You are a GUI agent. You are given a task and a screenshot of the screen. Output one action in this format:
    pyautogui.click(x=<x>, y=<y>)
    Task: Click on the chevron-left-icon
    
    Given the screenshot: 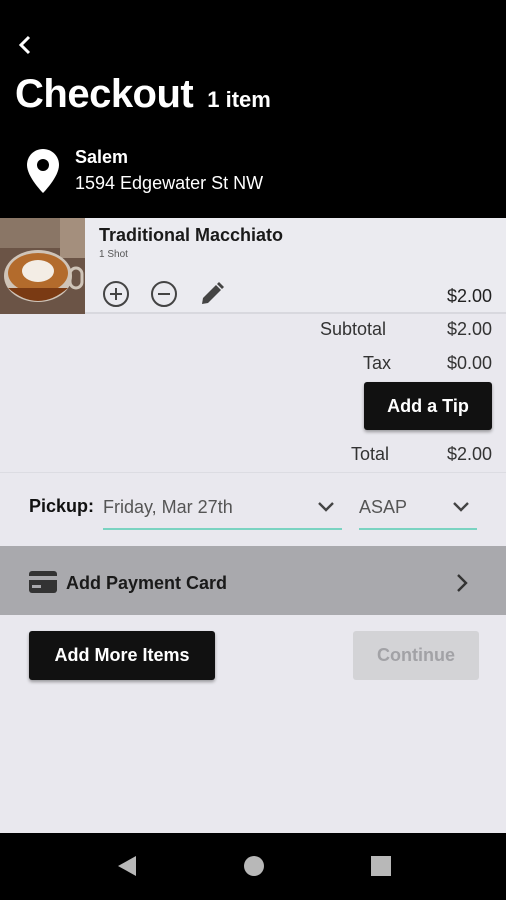 What is the action you would take?
    pyautogui.click(x=24, y=45)
    